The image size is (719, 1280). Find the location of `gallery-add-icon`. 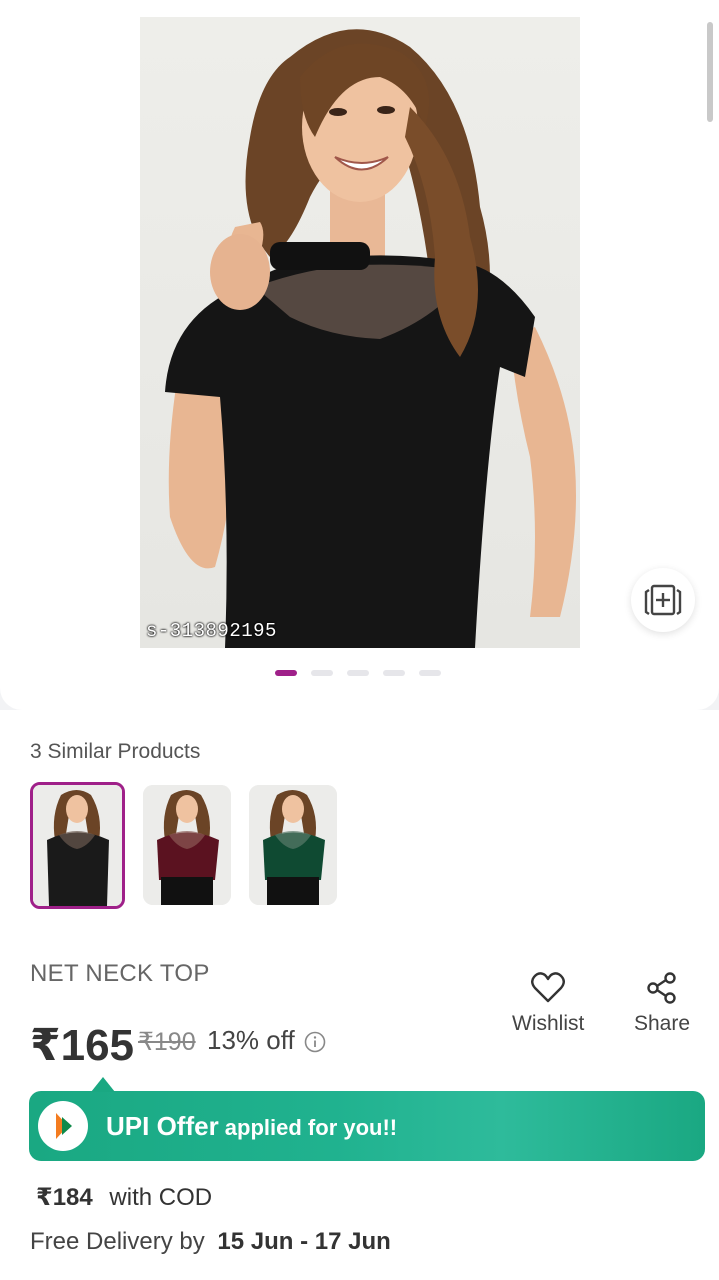

gallery-add-icon is located at coordinates (663, 600).